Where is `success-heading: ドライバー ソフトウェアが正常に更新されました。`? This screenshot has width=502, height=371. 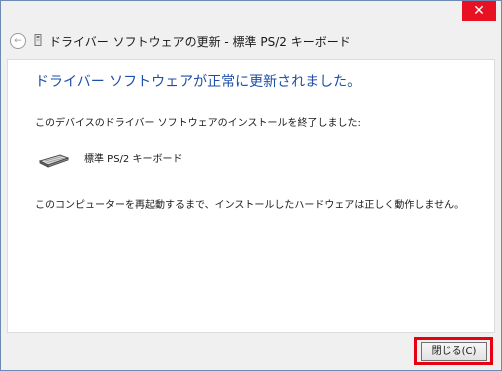
success-heading: ドライバー ソフトウェアが正常に更新されました。 is located at coordinates (198, 82).